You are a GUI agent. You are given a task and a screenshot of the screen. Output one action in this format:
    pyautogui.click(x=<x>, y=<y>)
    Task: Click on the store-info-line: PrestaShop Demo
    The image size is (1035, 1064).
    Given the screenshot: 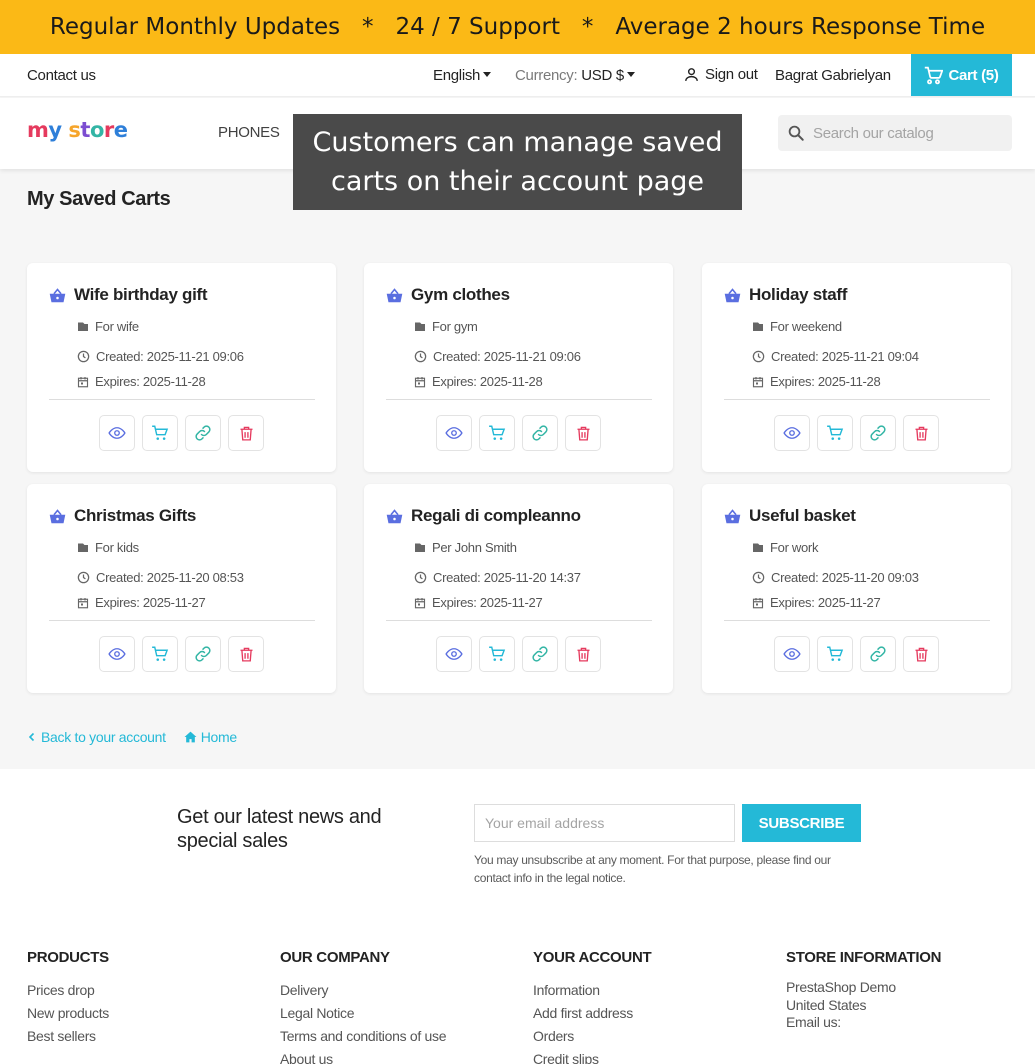 What is the action you would take?
    pyautogui.click(x=841, y=987)
    